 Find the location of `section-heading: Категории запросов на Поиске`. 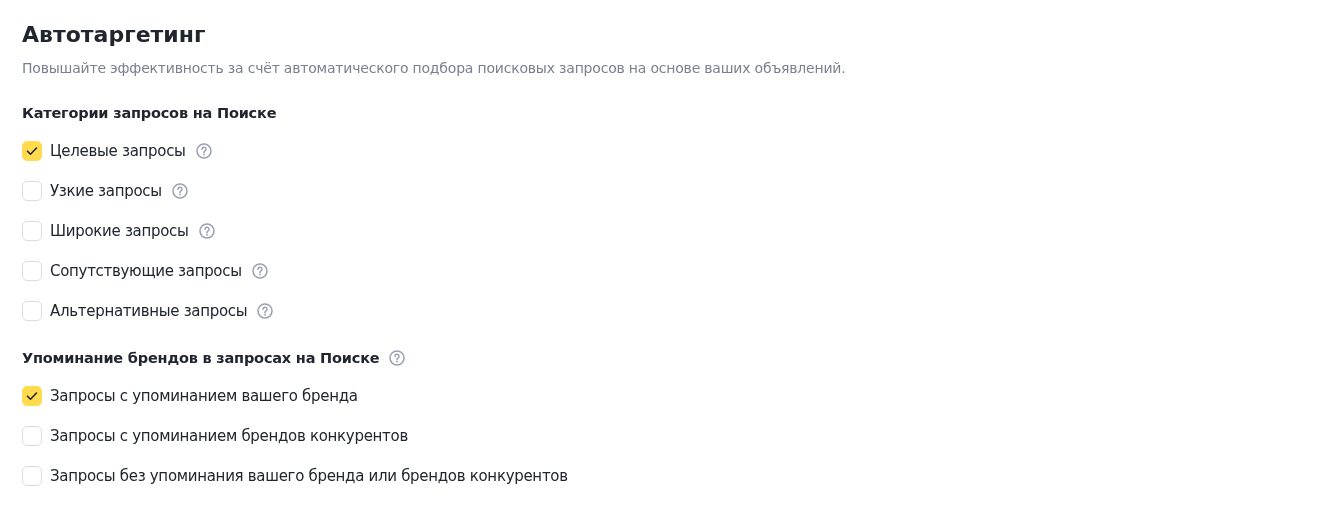

section-heading: Категории запросов на Поиске is located at coordinates (149, 113).